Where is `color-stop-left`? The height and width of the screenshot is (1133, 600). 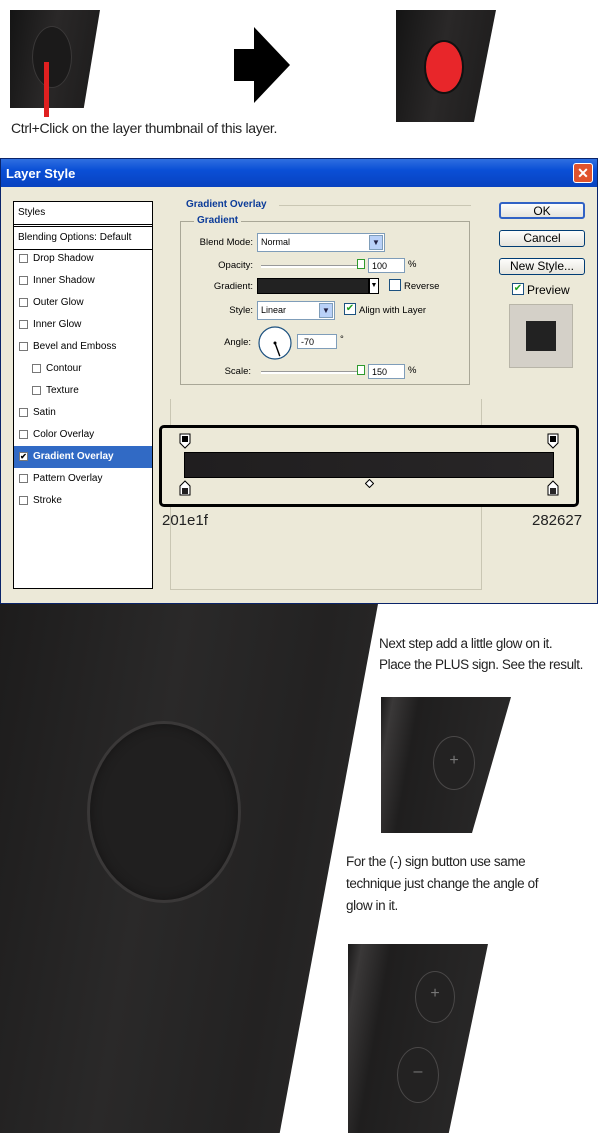 color-stop-left is located at coordinates (185, 488).